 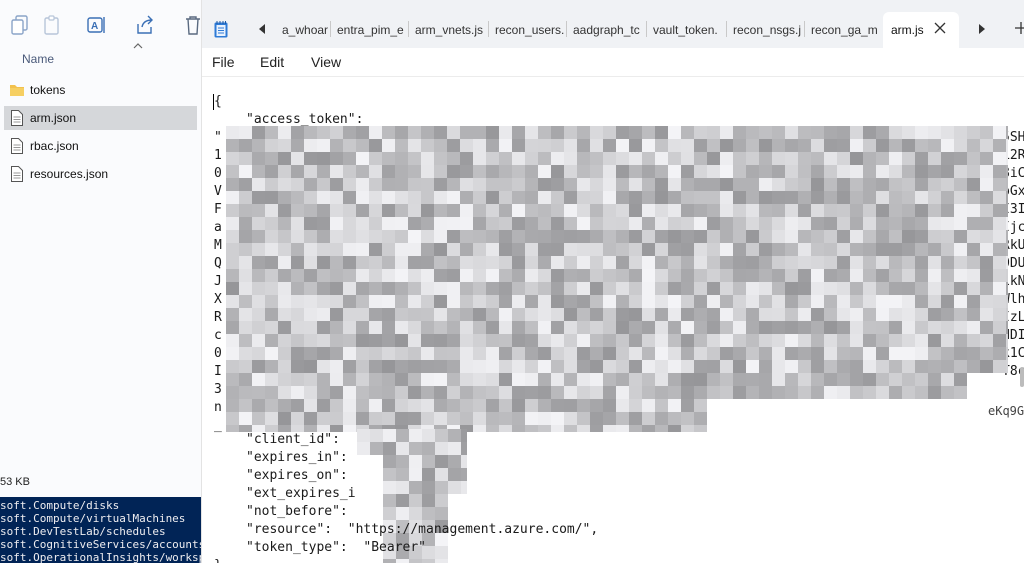 What do you see at coordinates (843, 30) in the screenshot?
I see `tab: recon_ga_m` at bounding box center [843, 30].